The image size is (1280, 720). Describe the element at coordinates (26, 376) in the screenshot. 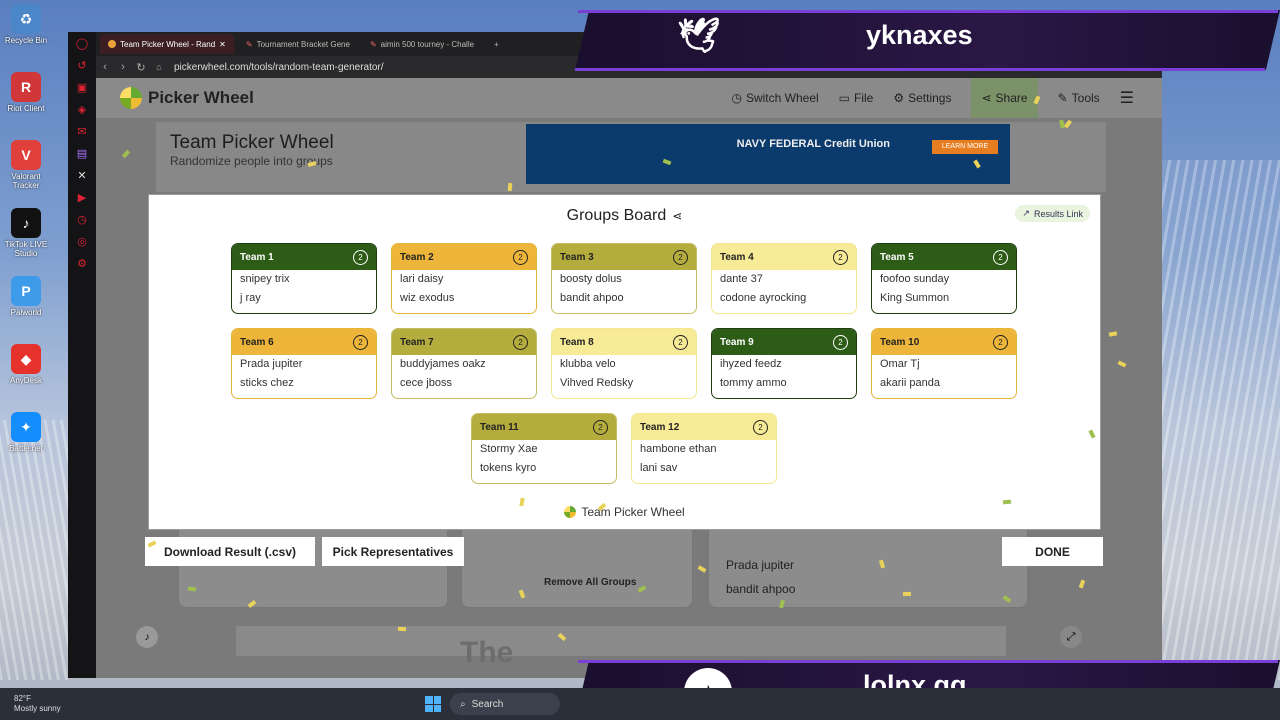

I see `desktop-icon-anydesk: ◆ AnyDesk` at that location.